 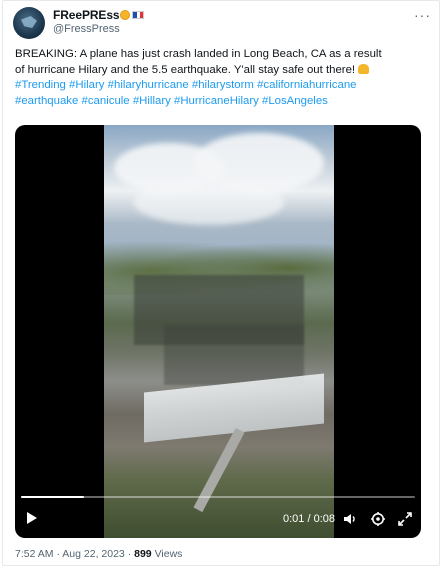 What do you see at coordinates (218, 520) in the screenshot?
I see `video-controls: 0:01 / 0:08` at bounding box center [218, 520].